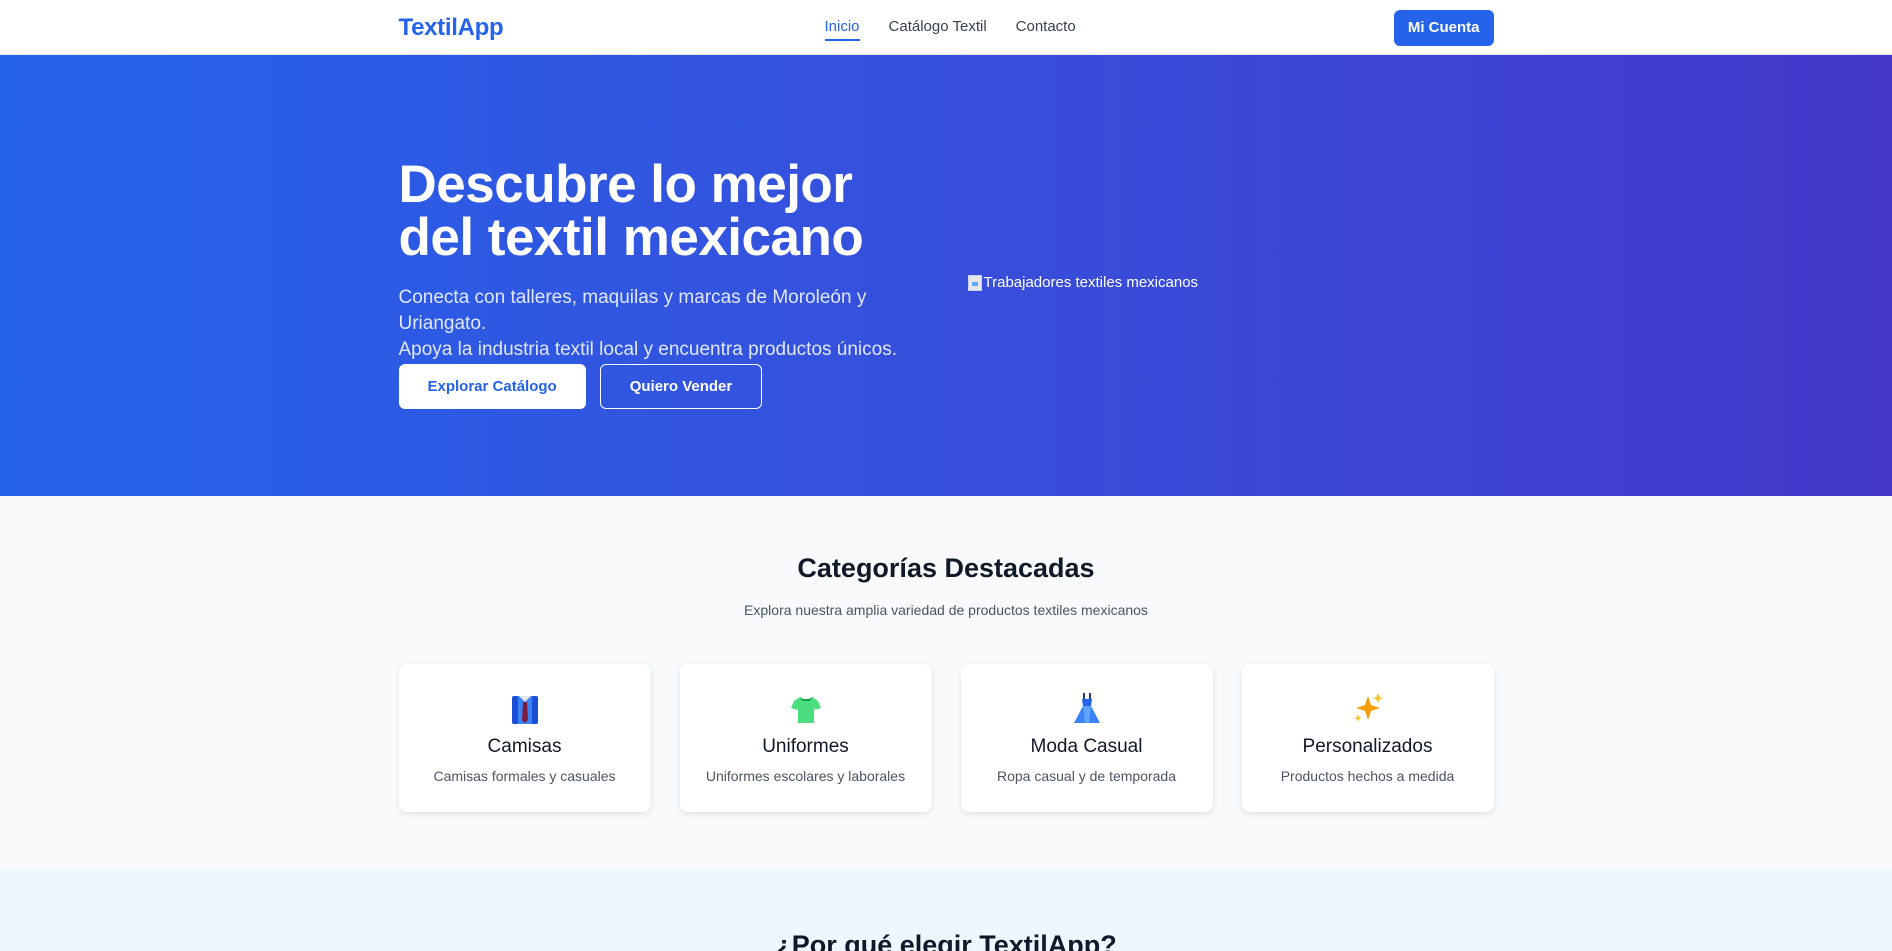  Describe the element at coordinates (1086, 746) in the screenshot. I see `category-title: Moda Casual` at that location.